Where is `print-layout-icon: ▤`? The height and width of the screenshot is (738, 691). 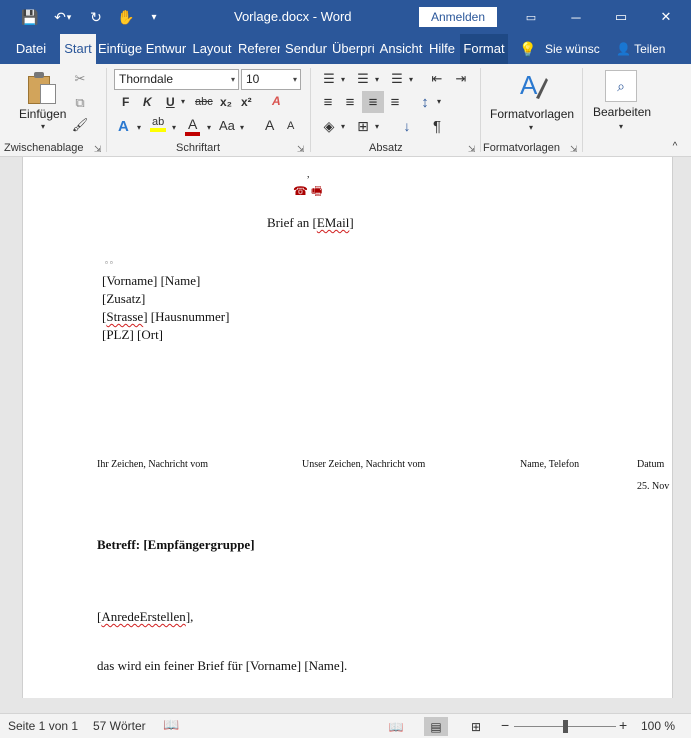 print-layout-icon: ▤ is located at coordinates (436, 726).